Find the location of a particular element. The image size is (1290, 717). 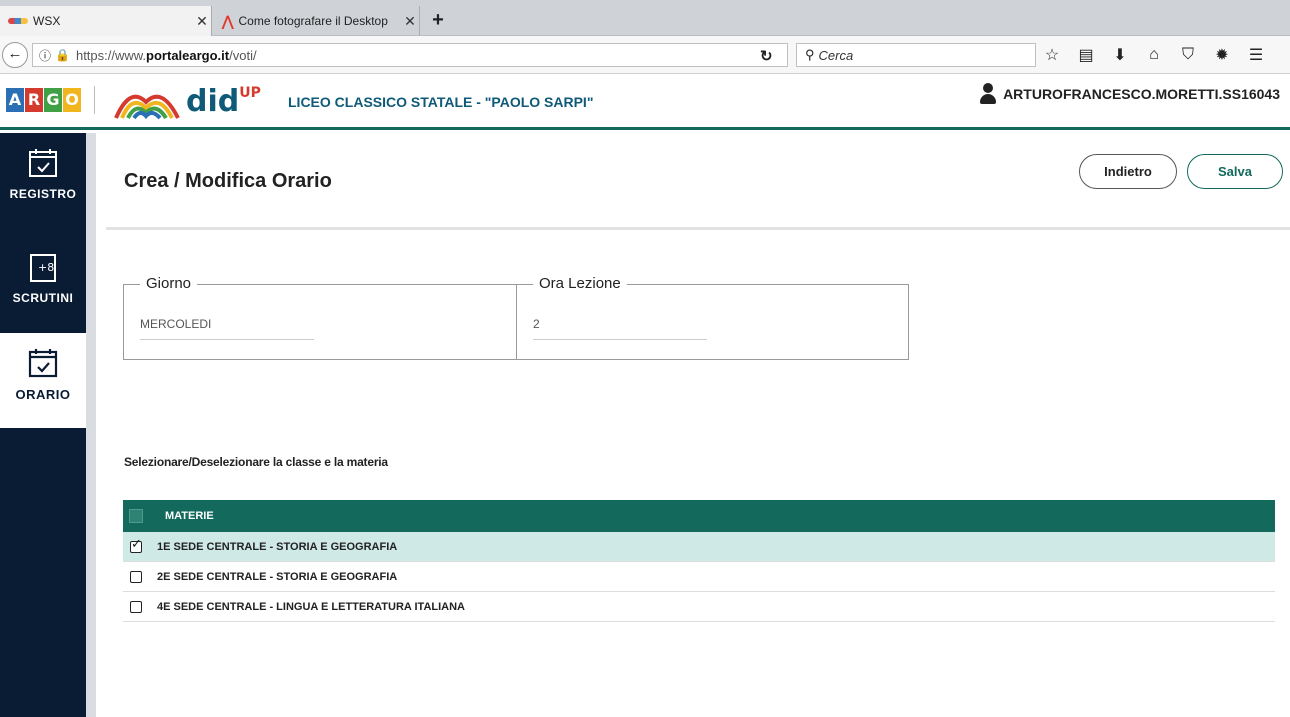

search-icon: ⚲ is located at coordinates (810, 54).